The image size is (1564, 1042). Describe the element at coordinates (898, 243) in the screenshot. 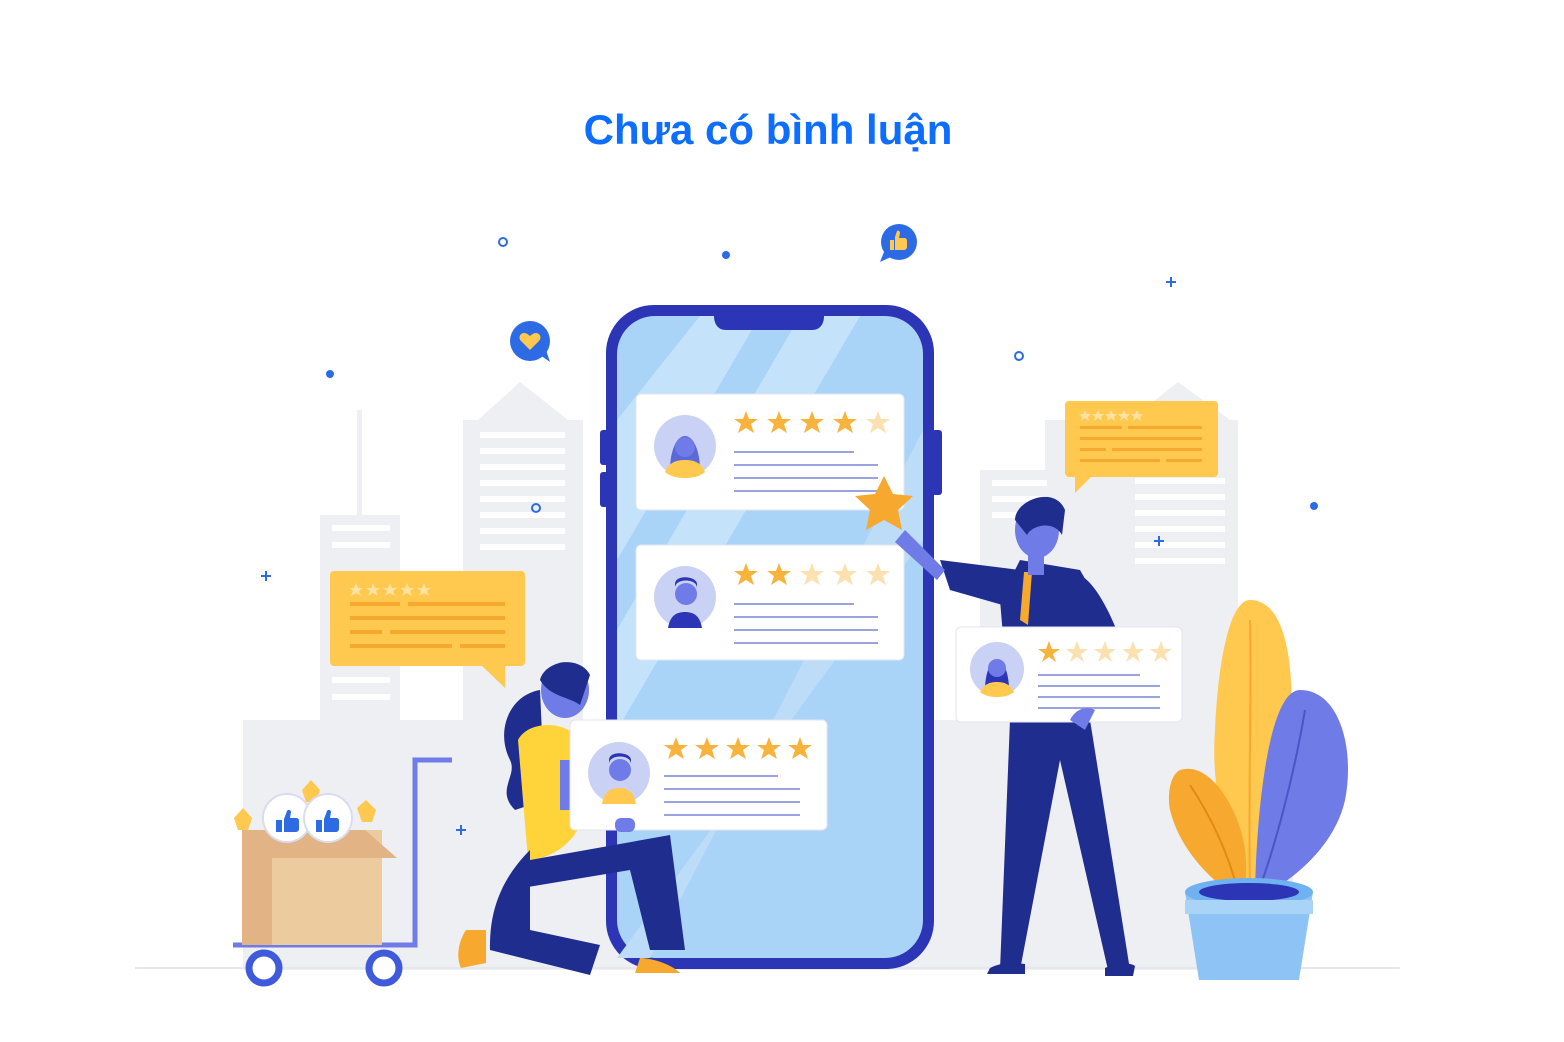

I see `like-bubble-icon` at that location.